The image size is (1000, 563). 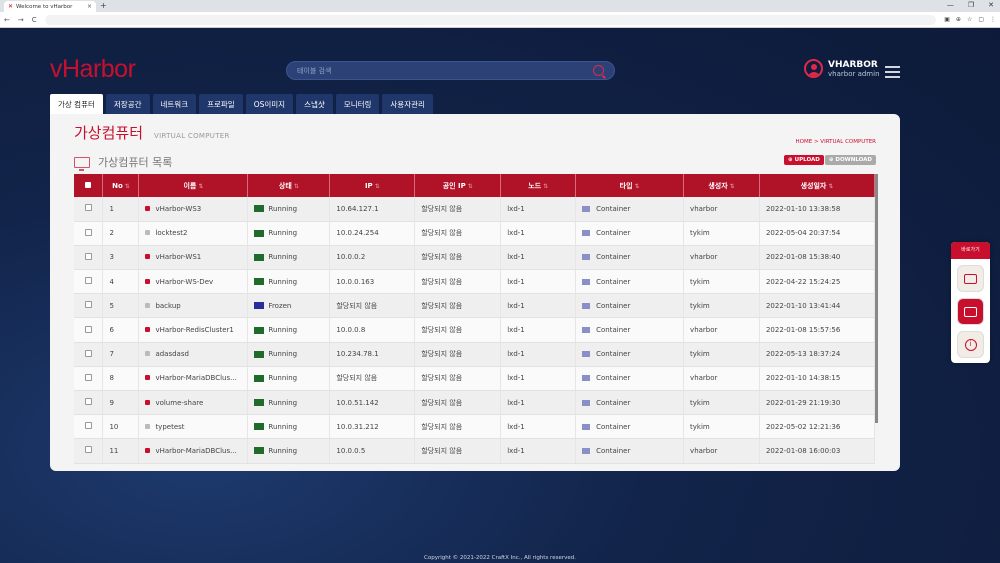 I want to click on cell-name: vHarbor-WS1, so click(x=193, y=258).